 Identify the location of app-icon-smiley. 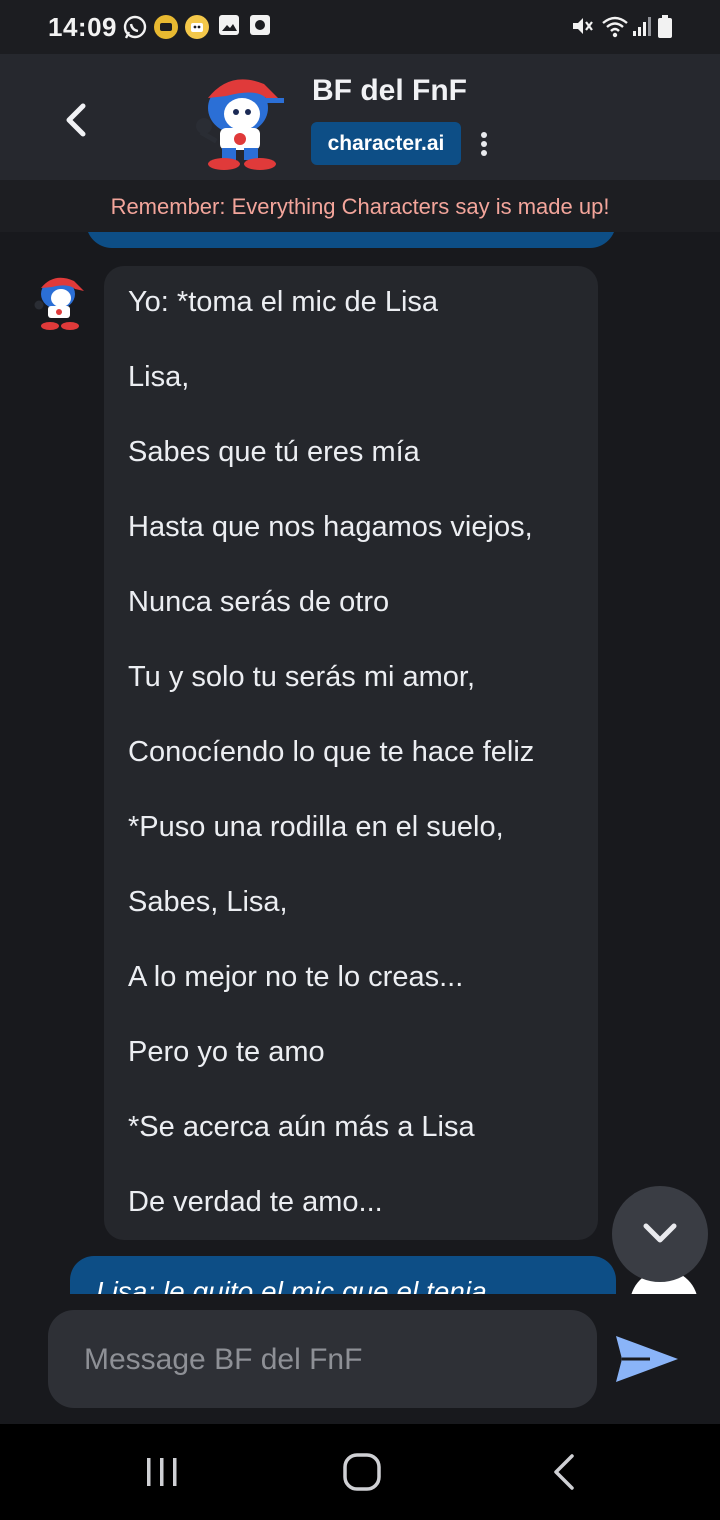
(197, 27).